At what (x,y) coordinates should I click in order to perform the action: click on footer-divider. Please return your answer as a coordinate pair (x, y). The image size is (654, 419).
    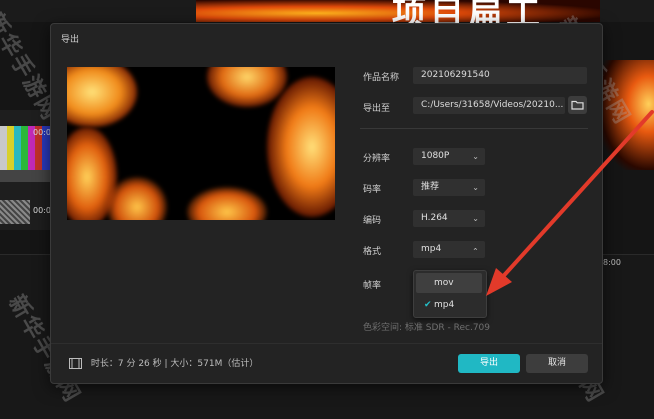
    Looking at the image, I should click on (326, 343).